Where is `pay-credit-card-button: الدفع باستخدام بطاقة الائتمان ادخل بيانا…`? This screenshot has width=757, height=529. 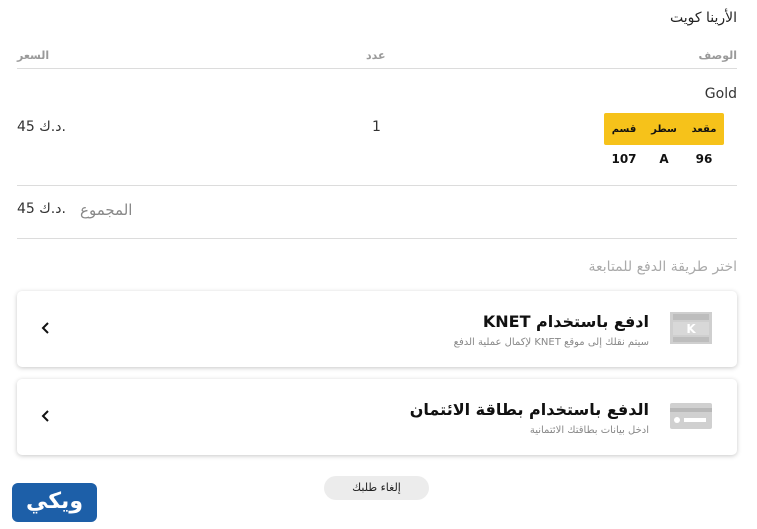 pay-credit-card-button: الدفع باستخدام بطاقة الائتمان ادخل بيانا… is located at coordinates (377, 417).